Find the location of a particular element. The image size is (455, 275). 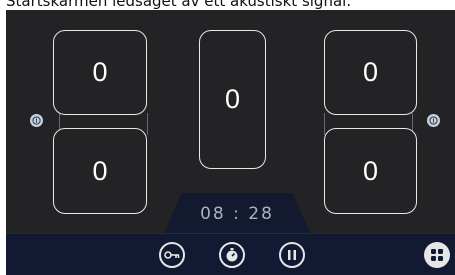

zone-level-center: 0 is located at coordinates (232, 99).